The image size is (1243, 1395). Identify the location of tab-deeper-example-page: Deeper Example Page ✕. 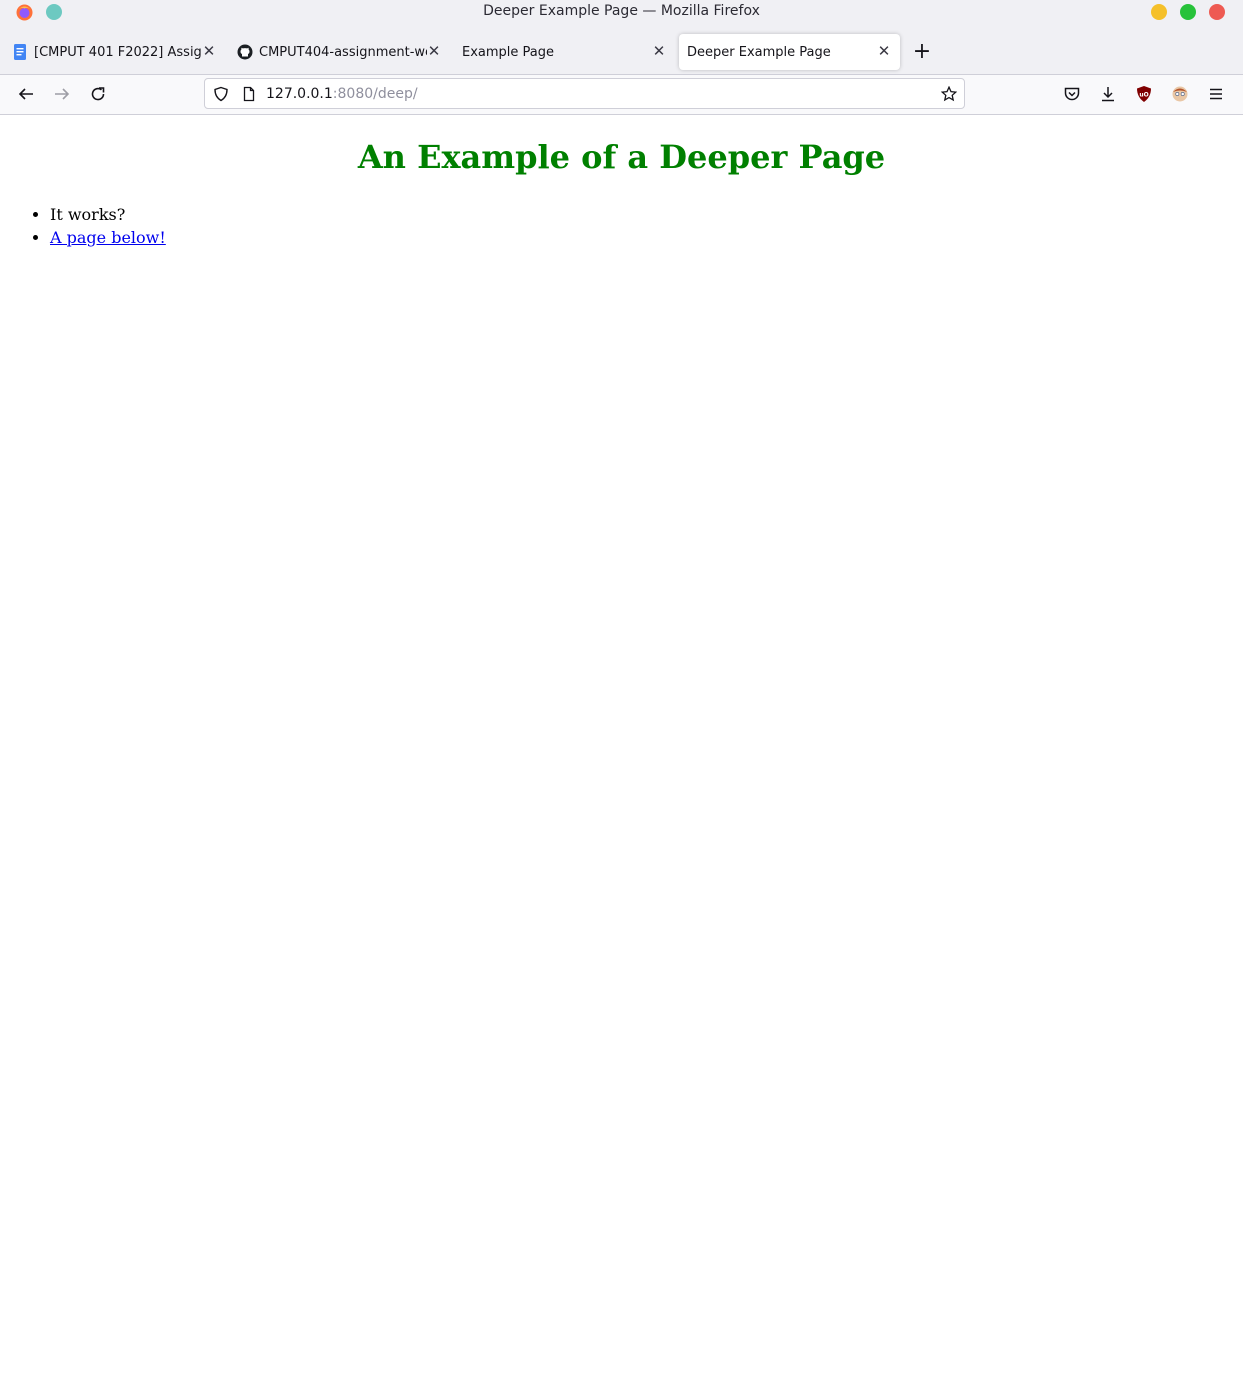
(789, 52).